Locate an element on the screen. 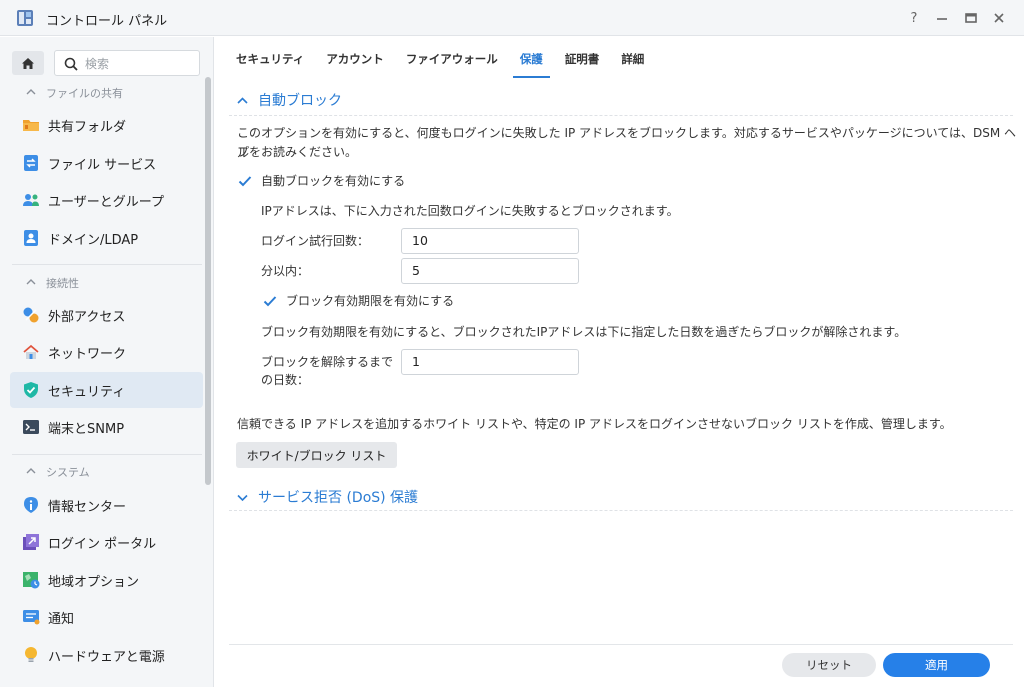 This screenshot has height=687, width=1024. close-icon is located at coordinates (999, 18).